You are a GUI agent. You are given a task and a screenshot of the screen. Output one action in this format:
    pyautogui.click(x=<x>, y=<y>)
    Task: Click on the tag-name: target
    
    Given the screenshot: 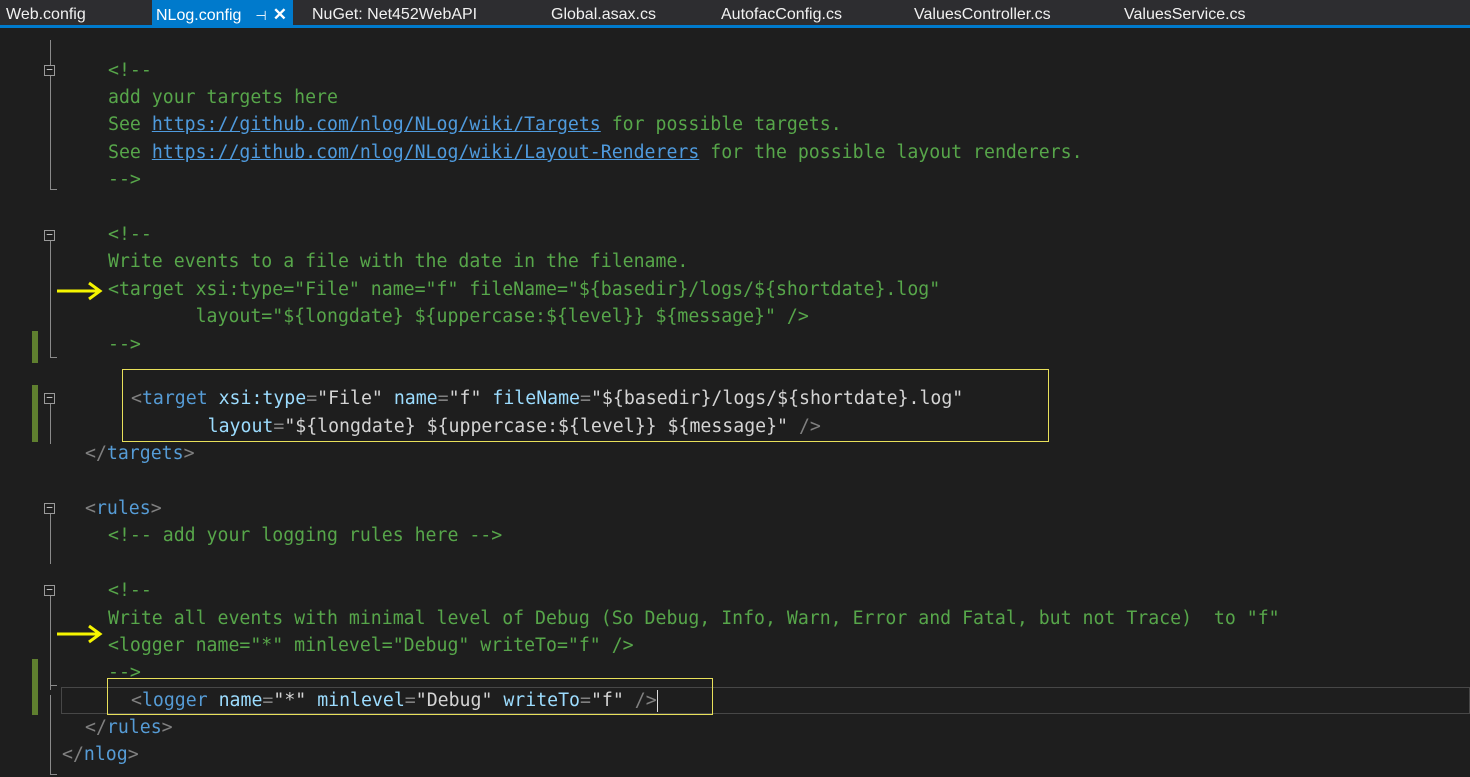 What is the action you would take?
    pyautogui.click(x=174, y=398)
    